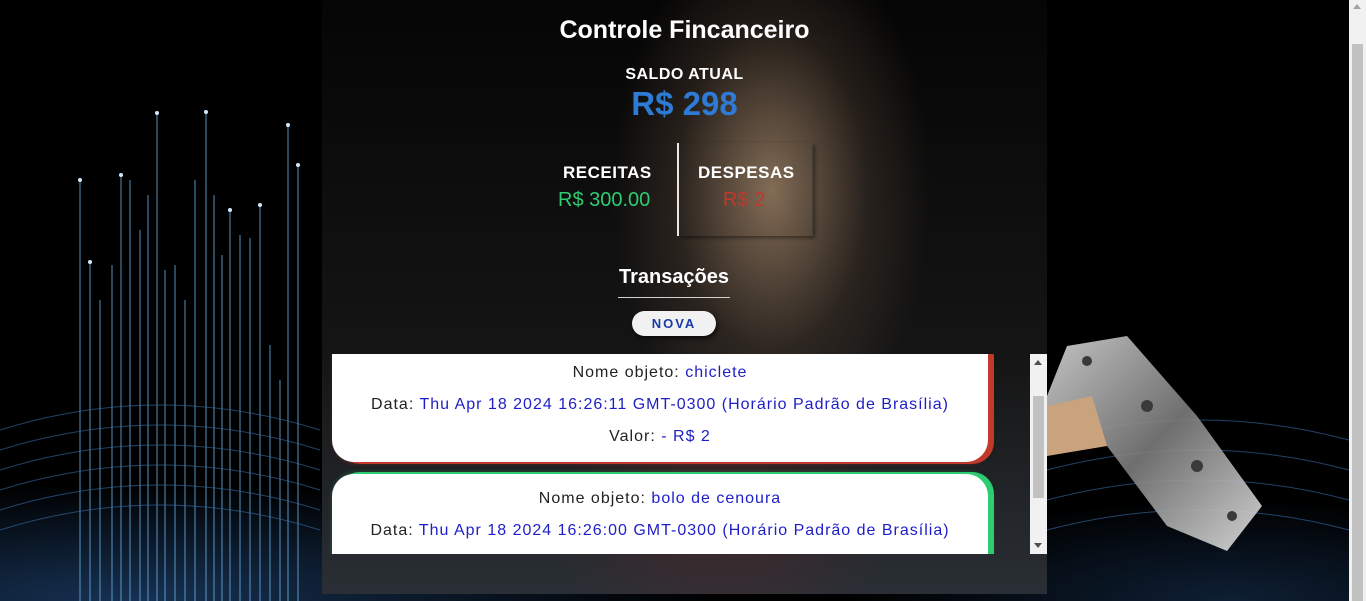  What do you see at coordinates (678, 189) in the screenshot?
I see `summary-divider` at bounding box center [678, 189].